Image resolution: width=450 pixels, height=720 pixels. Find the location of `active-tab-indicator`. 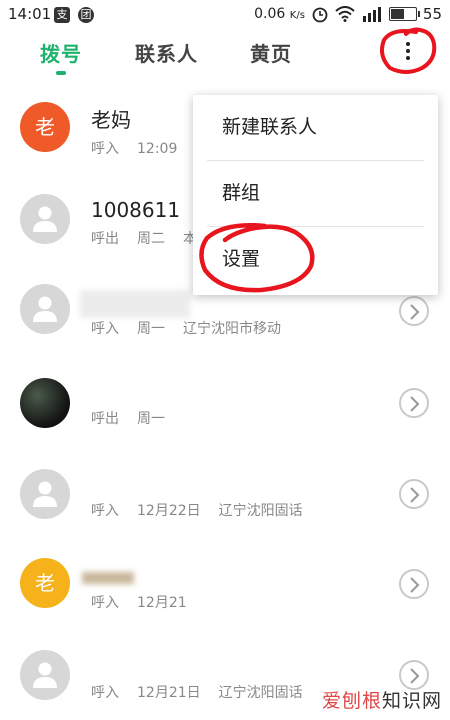

active-tab-indicator is located at coordinates (61, 73).